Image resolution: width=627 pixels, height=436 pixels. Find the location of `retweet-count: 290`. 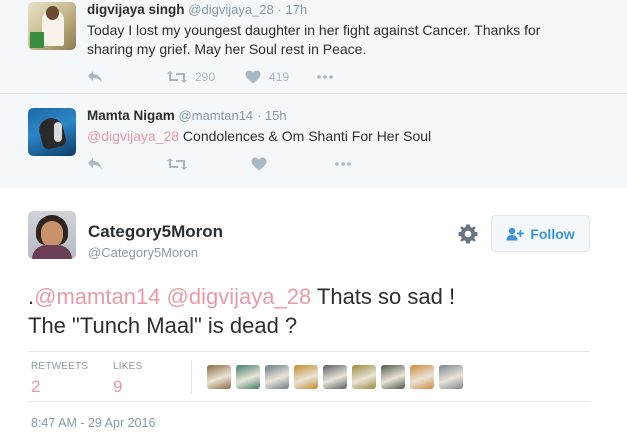

retweet-count: 290 is located at coordinates (205, 77).